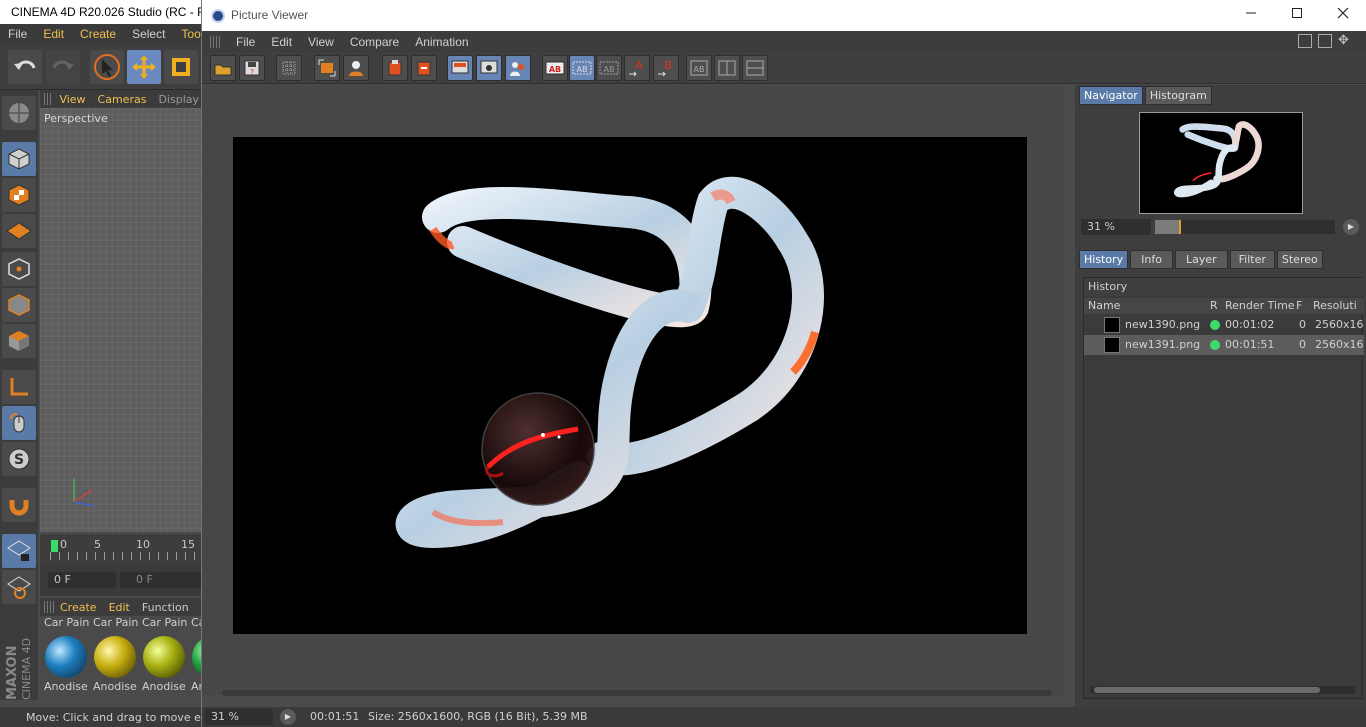  What do you see at coordinates (107, 67) in the screenshot?
I see `select-tool-button` at bounding box center [107, 67].